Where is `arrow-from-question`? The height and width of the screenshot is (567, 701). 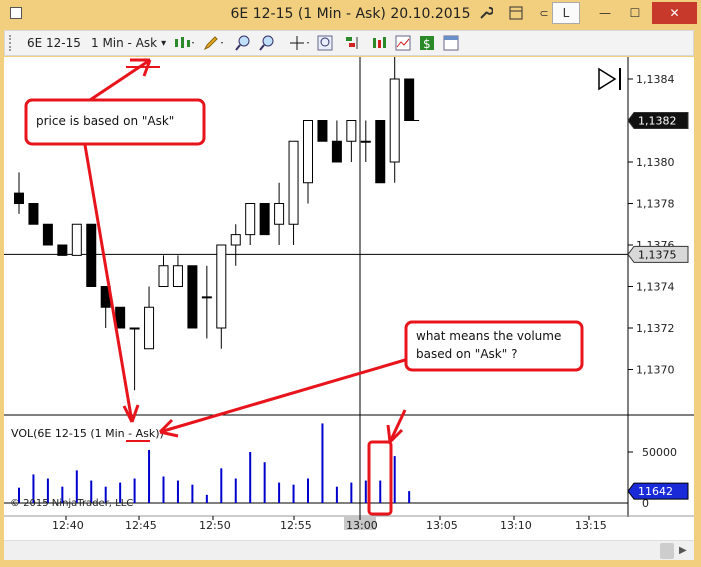 arrow-from-question is located at coordinates (282, 396).